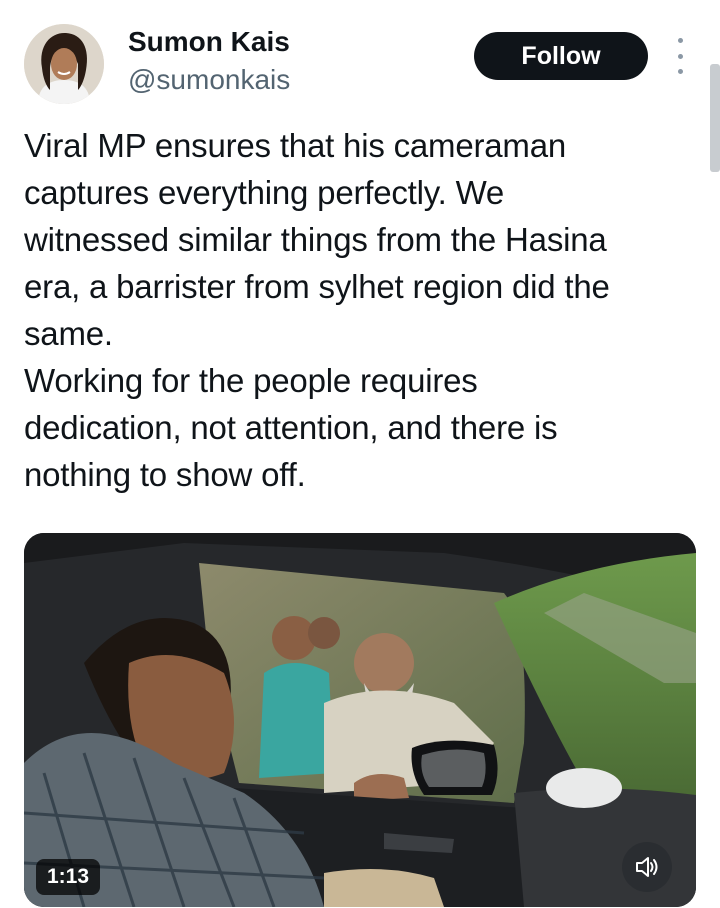  Describe the element at coordinates (209, 80) in the screenshot. I see `author-handle: @sumonkais` at that location.